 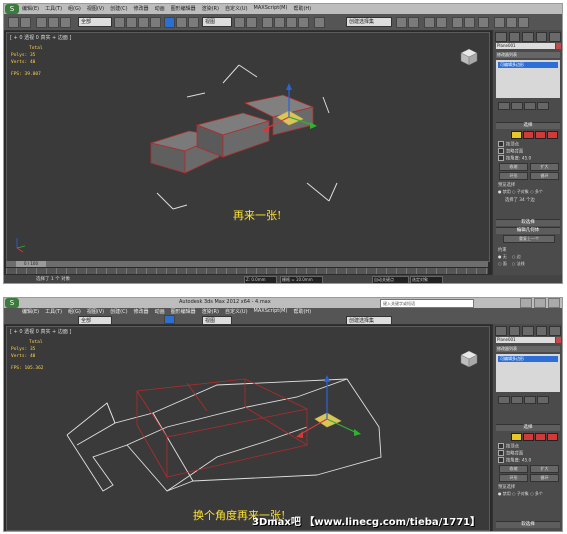 What do you see at coordinates (528, 524) in the screenshot?
I see `soft-selection-rollout-title: 软选择` at bounding box center [528, 524].